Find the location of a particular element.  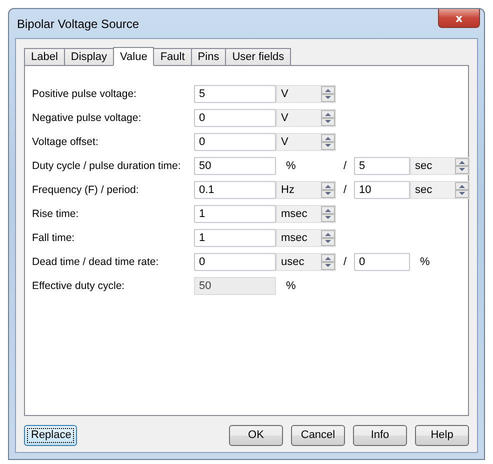

value-field: 10 is located at coordinates (382, 190).